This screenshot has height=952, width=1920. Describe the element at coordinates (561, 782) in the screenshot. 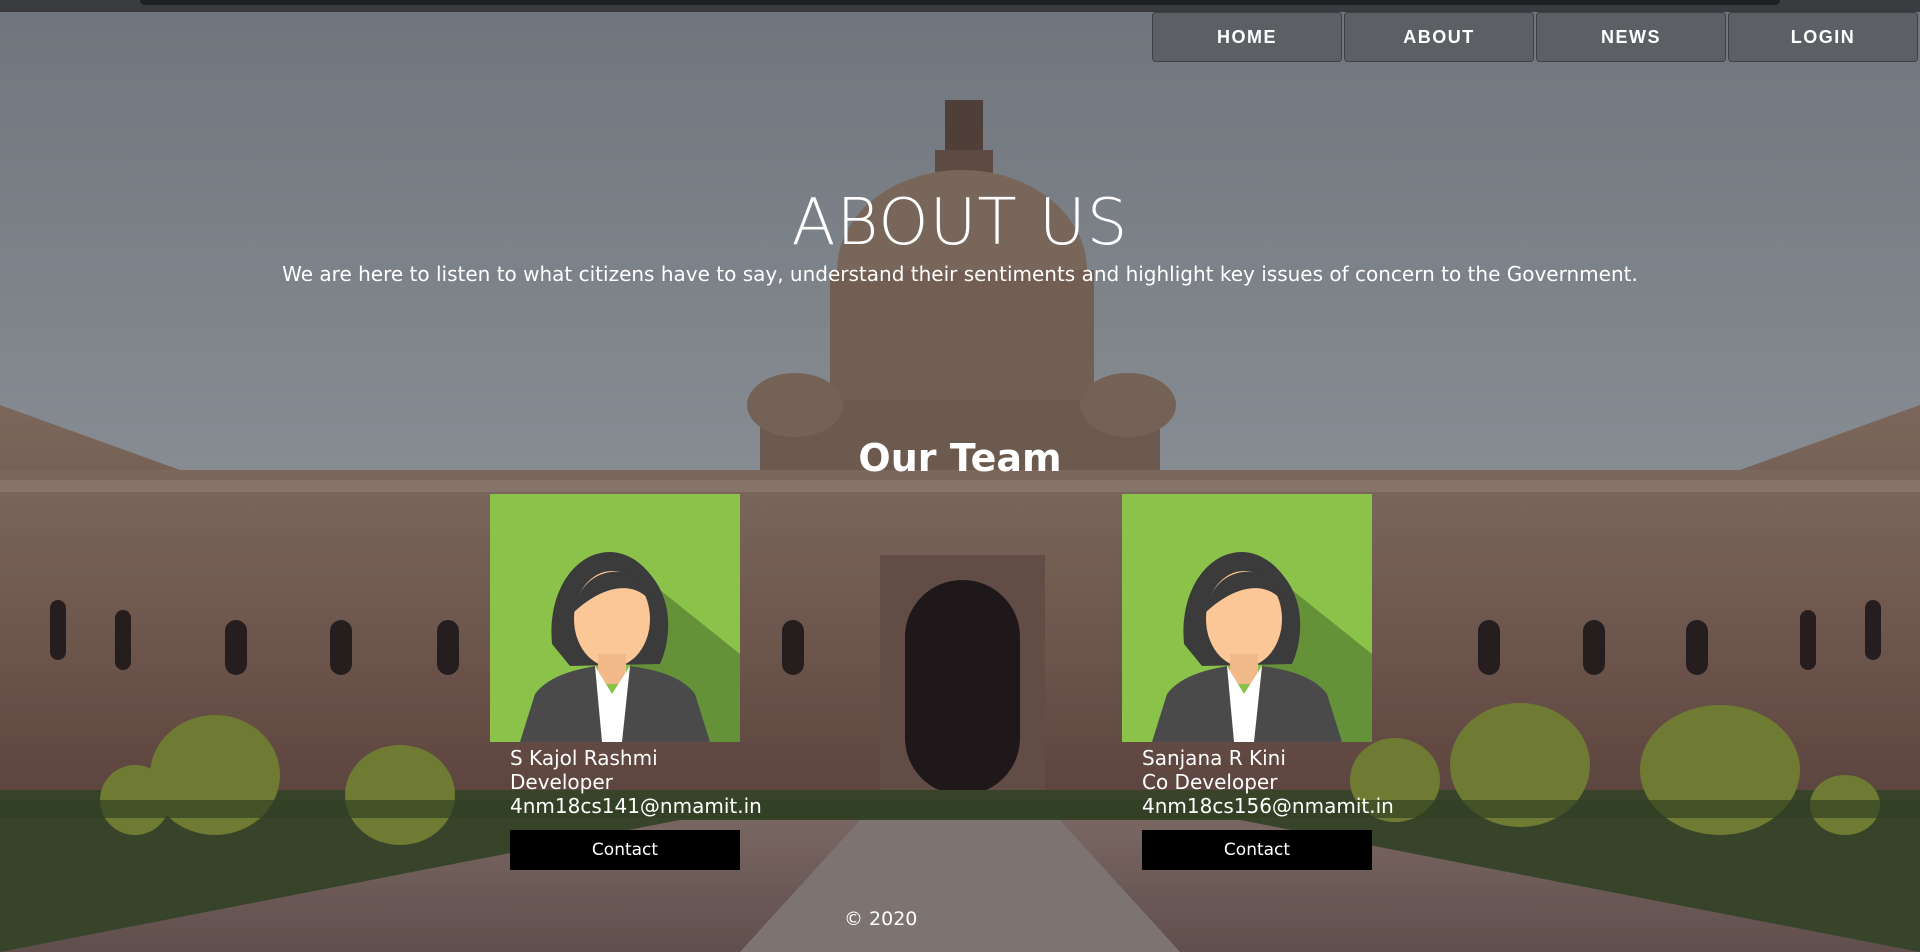

I see `member-role: Developer` at that location.